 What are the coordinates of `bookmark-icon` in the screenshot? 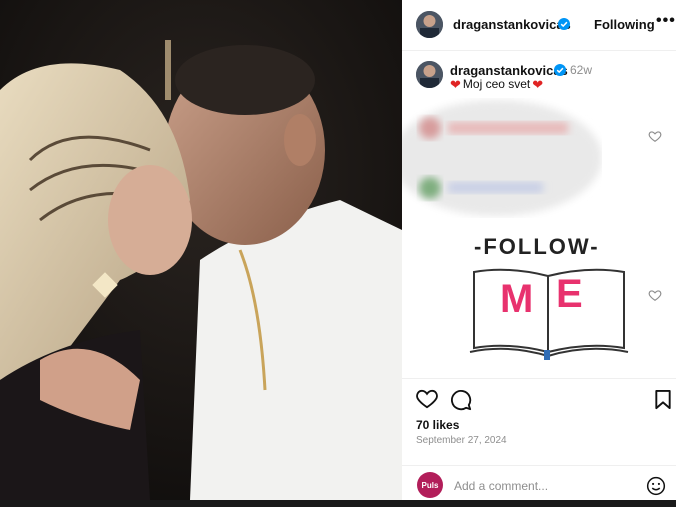 It's located at (663, 399).